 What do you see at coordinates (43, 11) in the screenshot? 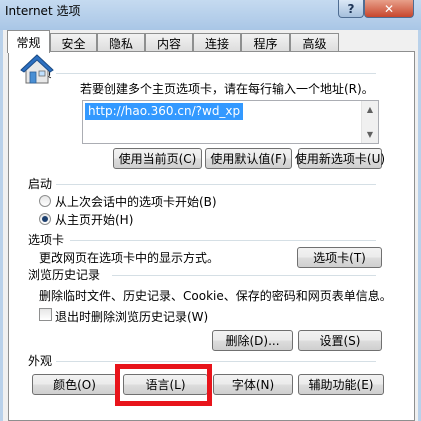
I see `window-title: Internet 选项` at bounding box center [43, 11].